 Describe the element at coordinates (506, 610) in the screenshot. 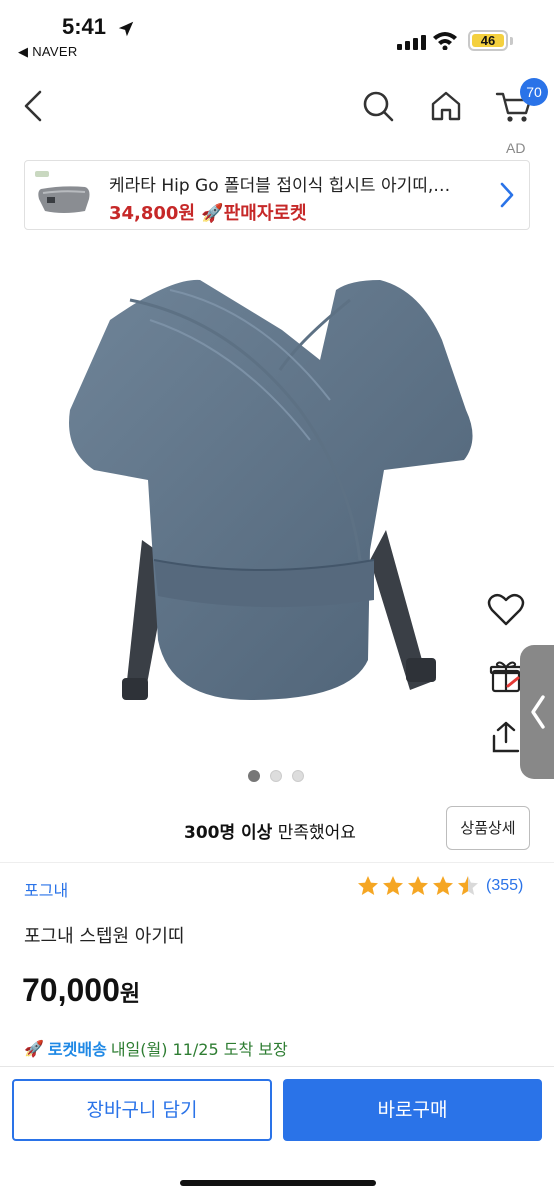

I see `heart-icon` at that location.